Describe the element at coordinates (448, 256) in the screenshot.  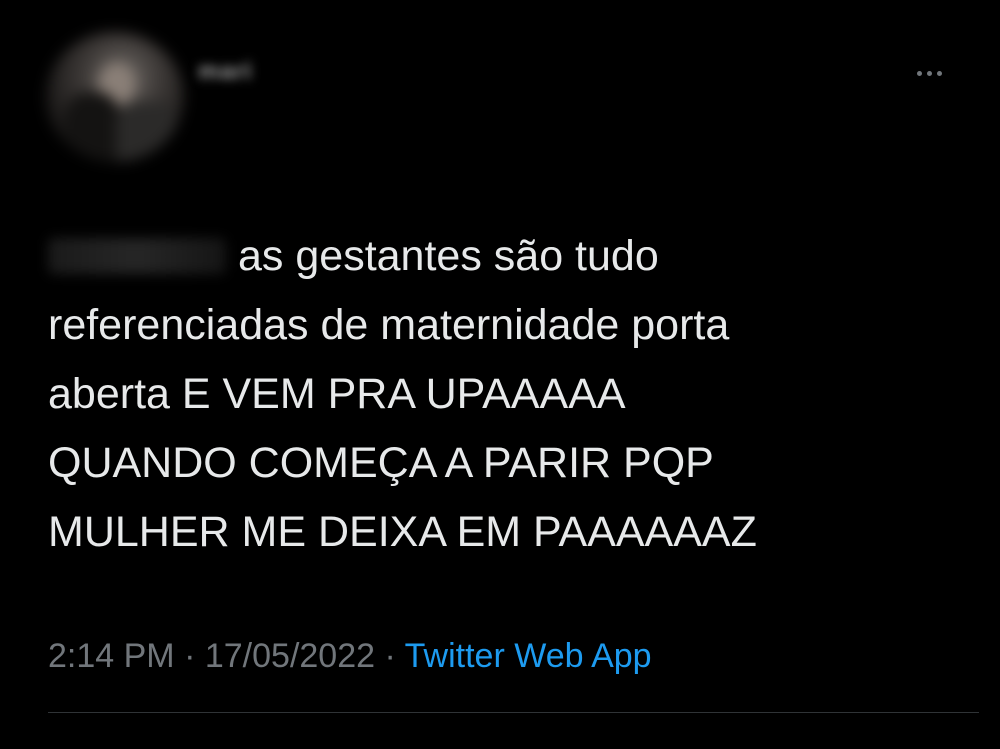
I see `tweet-text-line-1: as gestantes são tudo` at that location.